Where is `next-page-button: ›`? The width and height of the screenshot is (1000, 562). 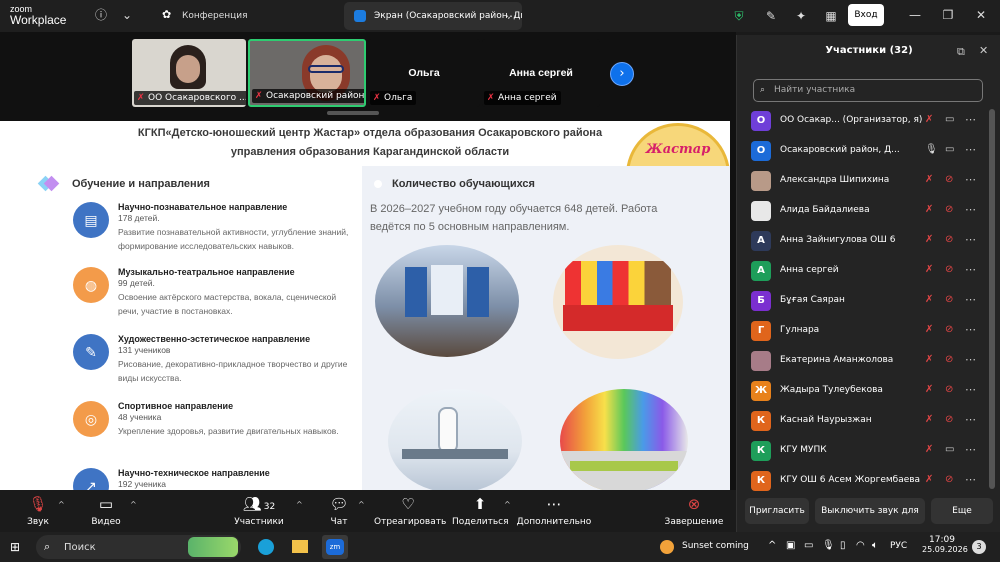 next-page-button: › is located at coordinates (622, 74).